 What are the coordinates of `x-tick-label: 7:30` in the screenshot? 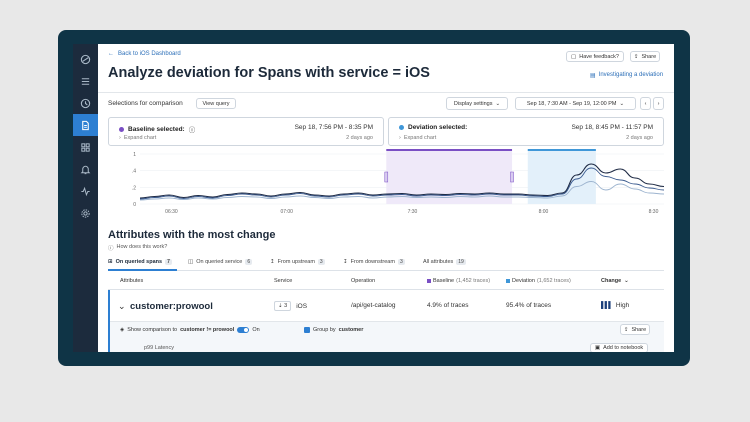 It's located at (413, 212).